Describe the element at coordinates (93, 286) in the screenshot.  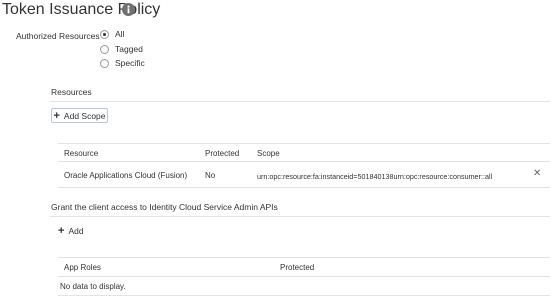
I see `empty-state-text: No data to display.` at that location.